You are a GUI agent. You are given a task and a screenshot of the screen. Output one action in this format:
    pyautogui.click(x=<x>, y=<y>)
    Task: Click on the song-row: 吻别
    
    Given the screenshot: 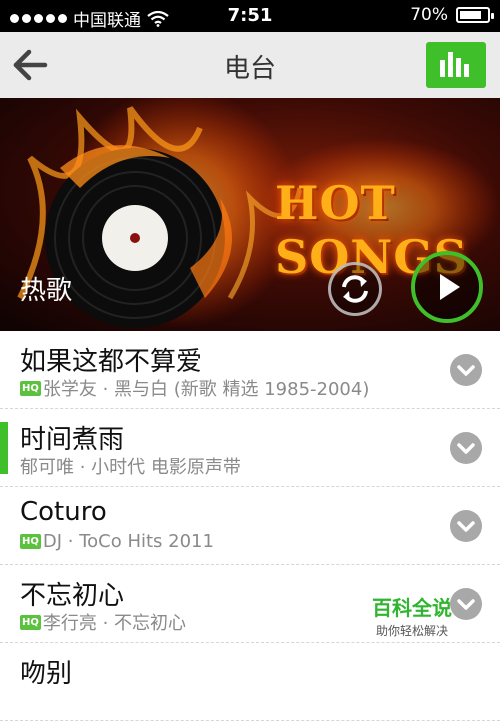 What is the action you would take?
    pyautogui.click(x=250, y=682)
    